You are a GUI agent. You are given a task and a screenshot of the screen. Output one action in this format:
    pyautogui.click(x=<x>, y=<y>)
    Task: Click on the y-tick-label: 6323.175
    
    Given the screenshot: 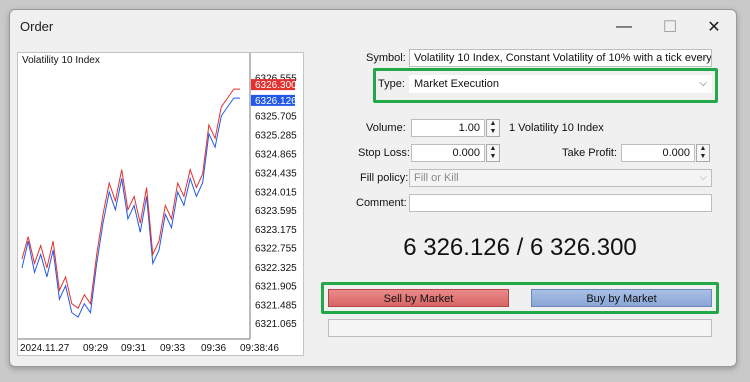 What is the action you would take?
    pyautogui.click(x=276, y=230)
    